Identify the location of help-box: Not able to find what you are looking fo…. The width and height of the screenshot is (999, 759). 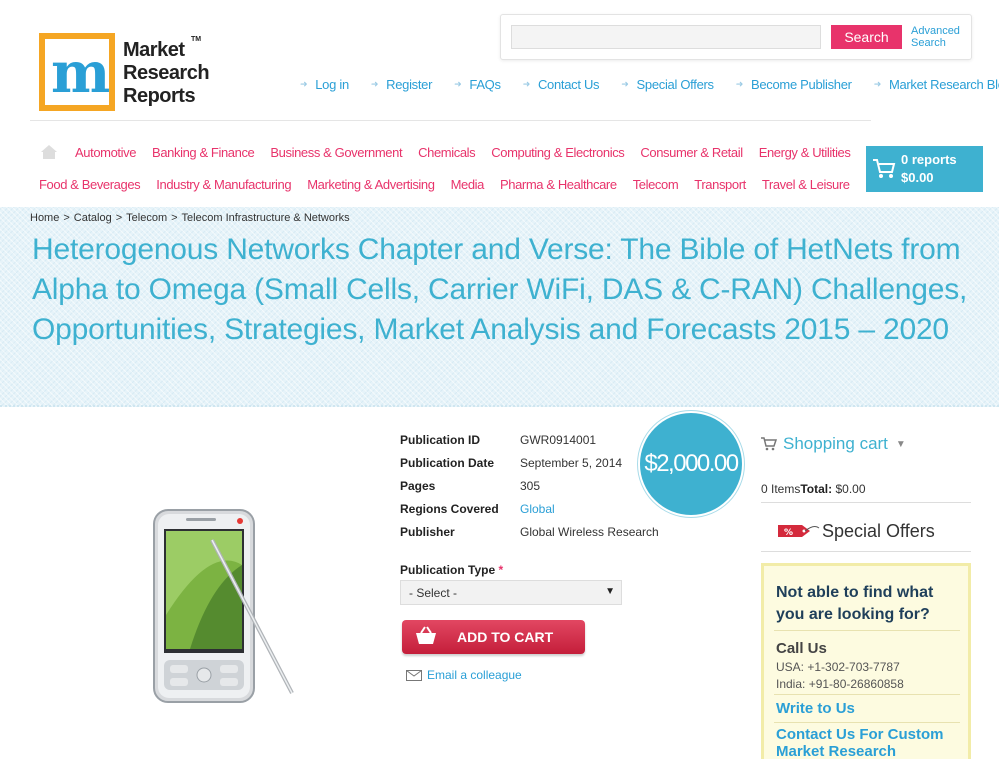
(866, 661).